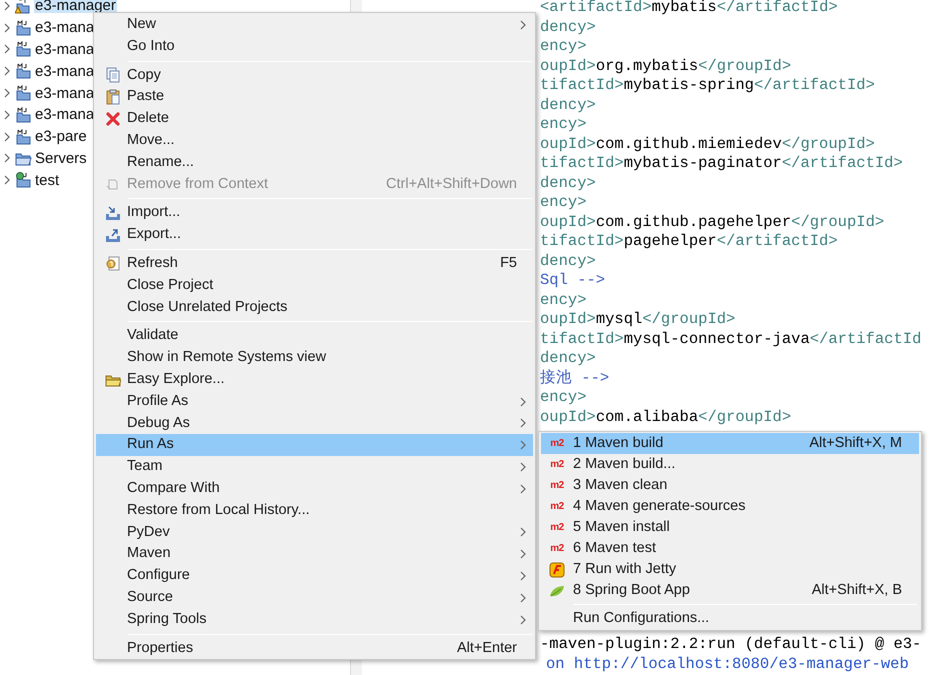  Describe the element at coordinates (730, 443) in the screenshot. I see `menu-item: m2 1 Maven build Alt+Shift+X, M` at that location.